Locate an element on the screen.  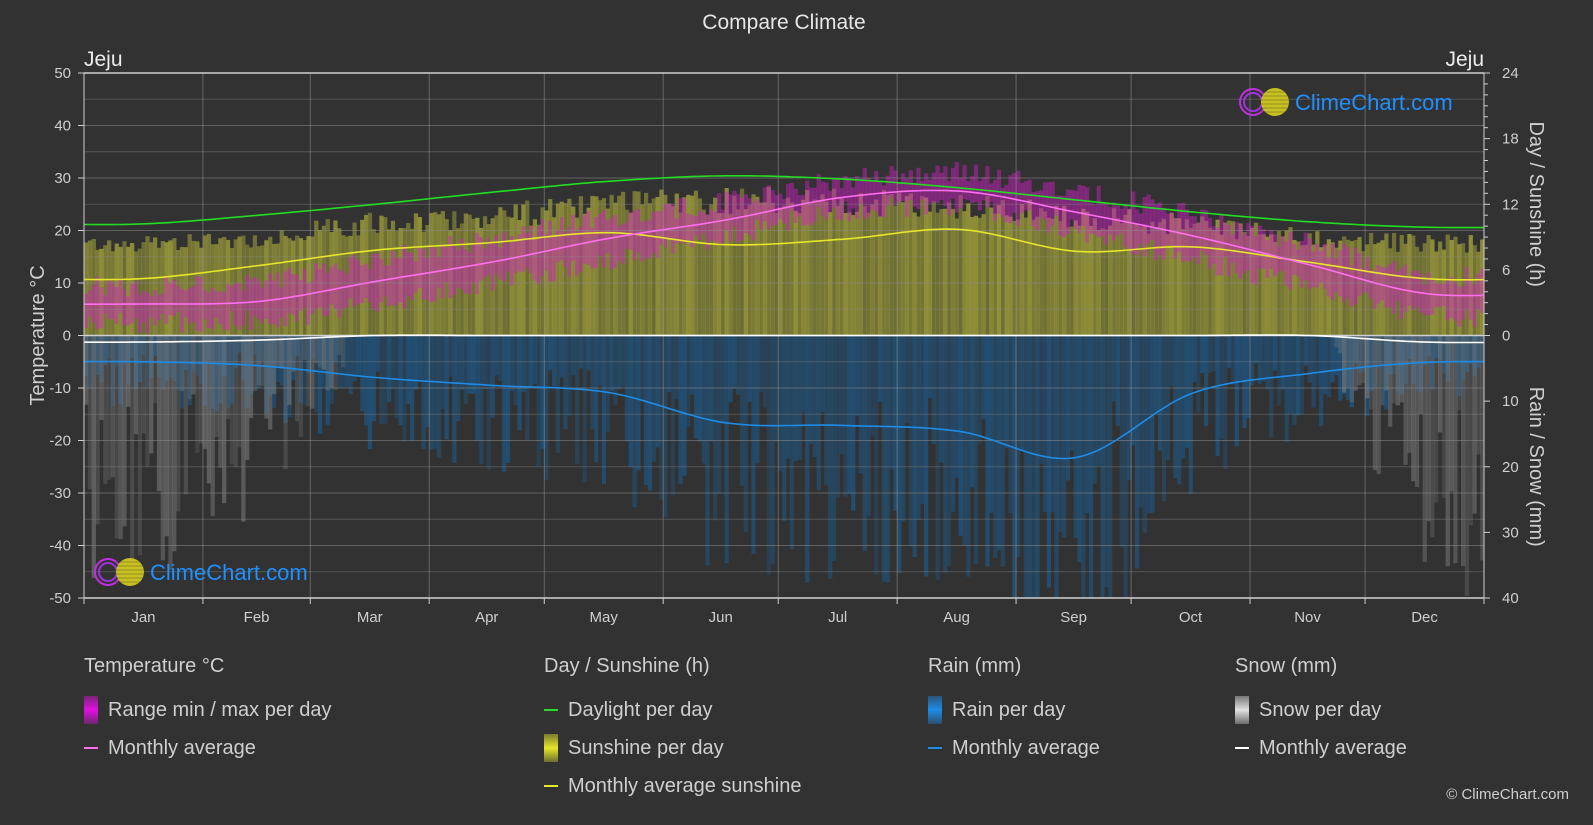
right-precip-tick-label: 40 is located at coordinates (1510, 598).